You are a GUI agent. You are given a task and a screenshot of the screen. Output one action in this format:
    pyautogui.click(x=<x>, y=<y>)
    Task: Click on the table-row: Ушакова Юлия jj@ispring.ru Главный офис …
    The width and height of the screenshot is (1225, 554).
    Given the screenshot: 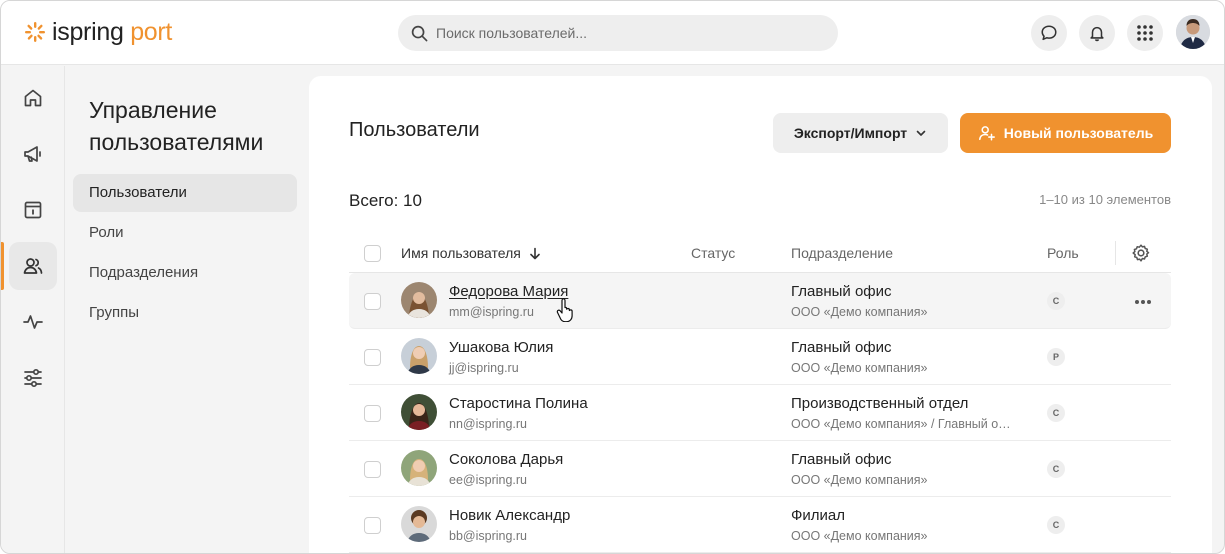 What is the action you would take?
    pyautogui.click(x=760, y=357)
    